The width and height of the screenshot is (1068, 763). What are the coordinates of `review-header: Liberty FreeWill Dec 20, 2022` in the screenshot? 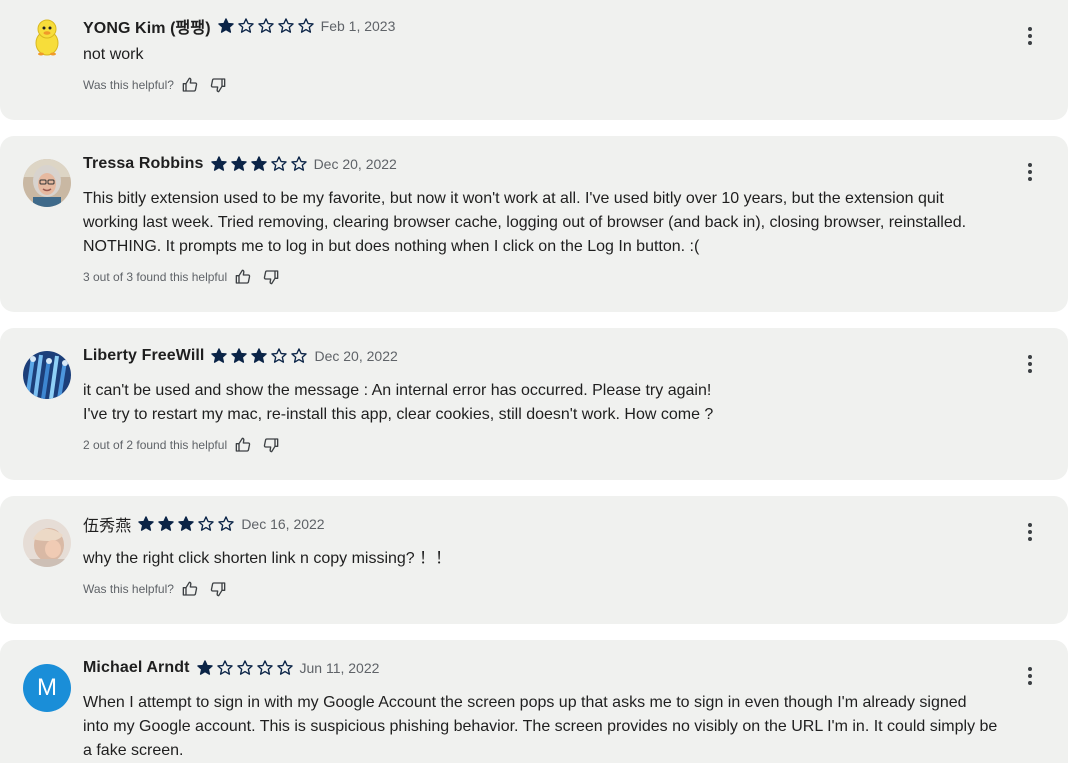 It's located at (240, 356).